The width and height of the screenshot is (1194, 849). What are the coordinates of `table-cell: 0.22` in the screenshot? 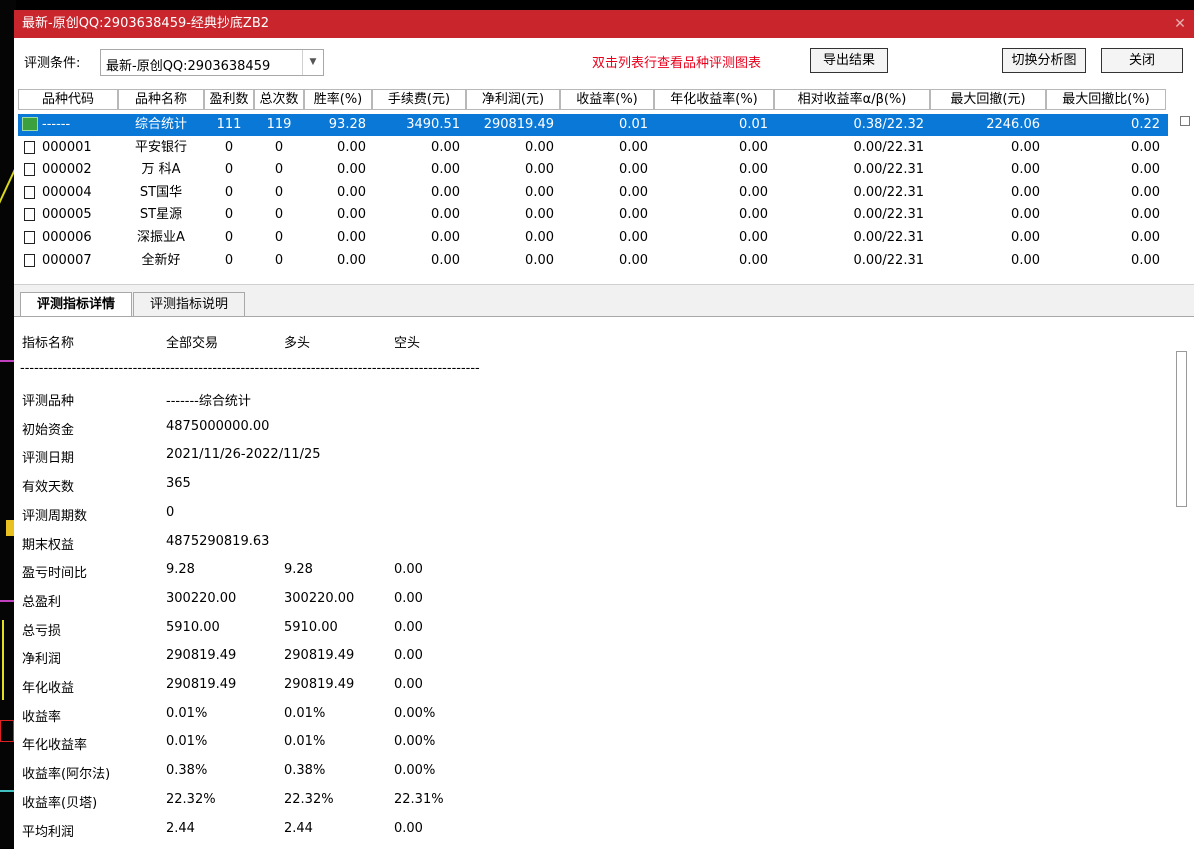 It's located at (1145, 124).